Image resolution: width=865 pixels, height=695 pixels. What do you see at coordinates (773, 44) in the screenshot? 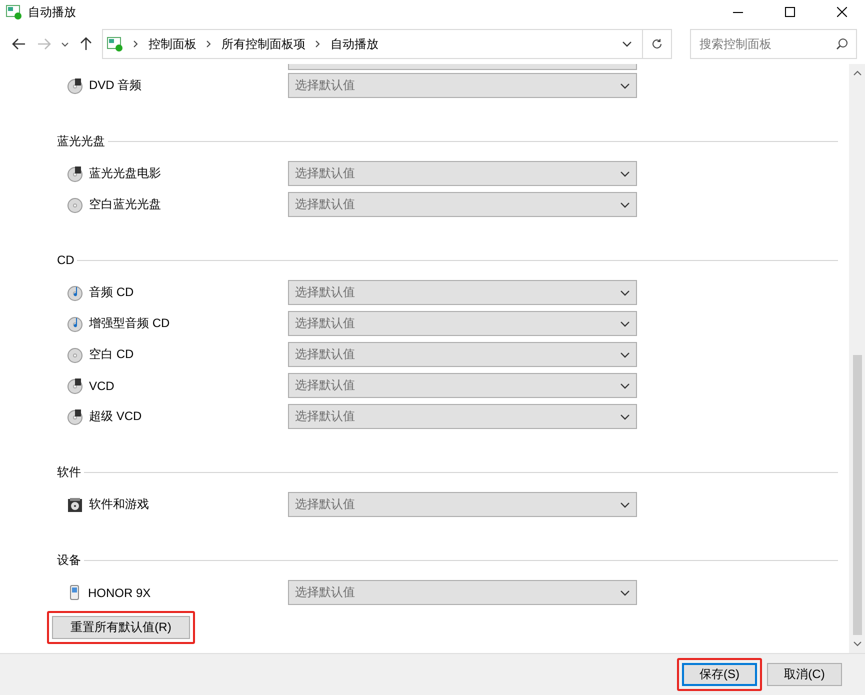
I see `search-field: 搜索控制面板` at bounding box center [773, 44].